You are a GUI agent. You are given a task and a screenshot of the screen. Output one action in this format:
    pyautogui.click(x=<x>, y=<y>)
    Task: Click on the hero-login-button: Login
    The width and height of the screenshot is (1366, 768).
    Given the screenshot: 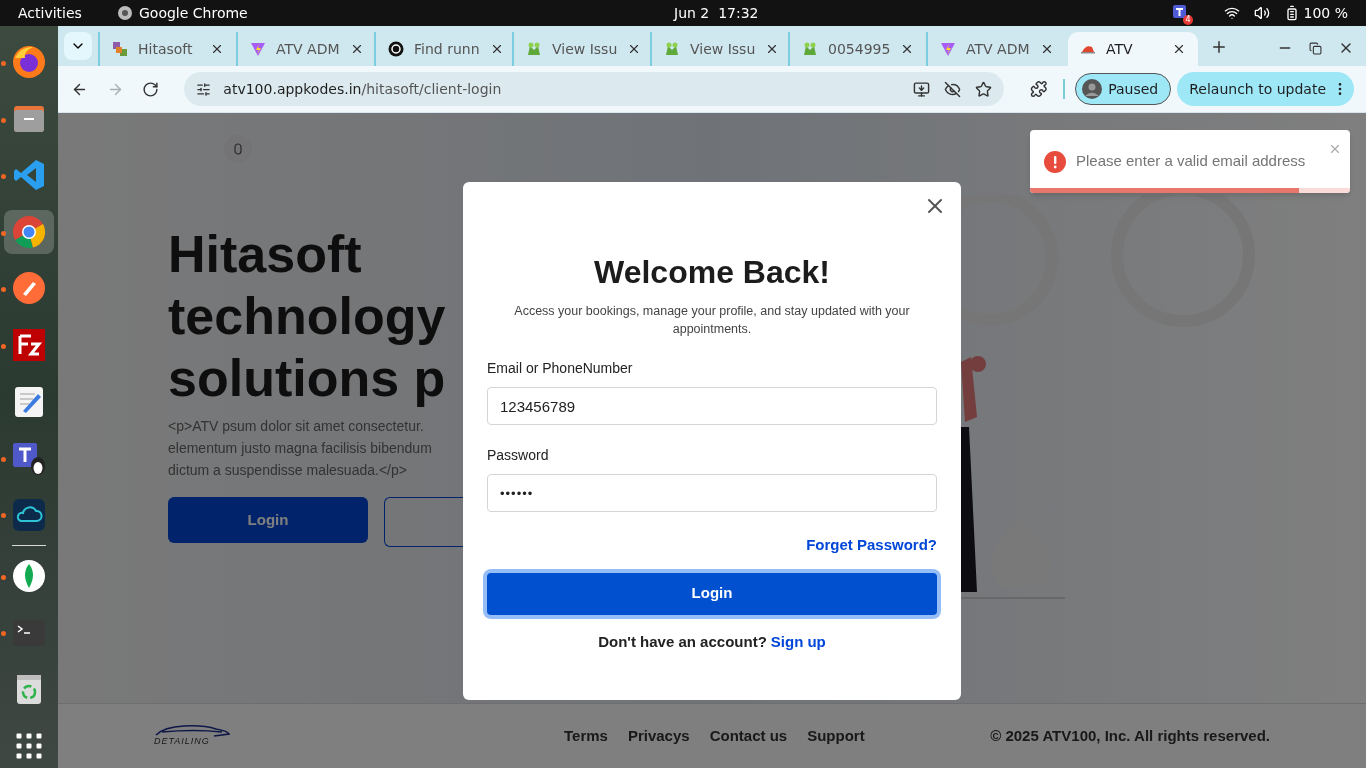 What is the action you would take?
    pyautogui.click(x=268, y=520)
    